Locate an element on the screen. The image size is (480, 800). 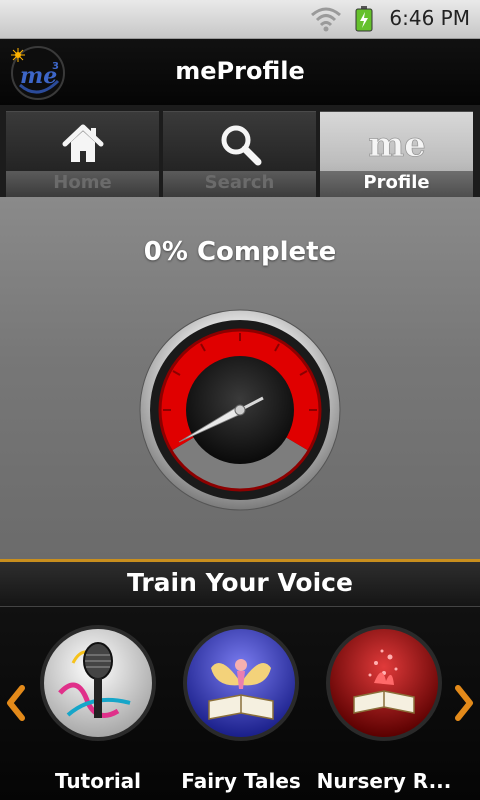
tab-home: Home is located at coordinates (82, 154).